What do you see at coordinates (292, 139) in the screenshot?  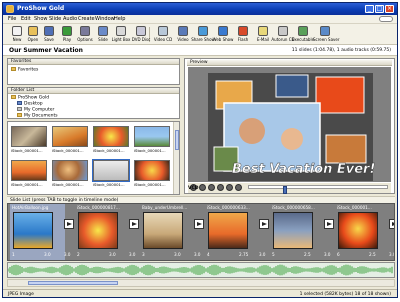 I see `preview-face` at bounding box center [292, 139].